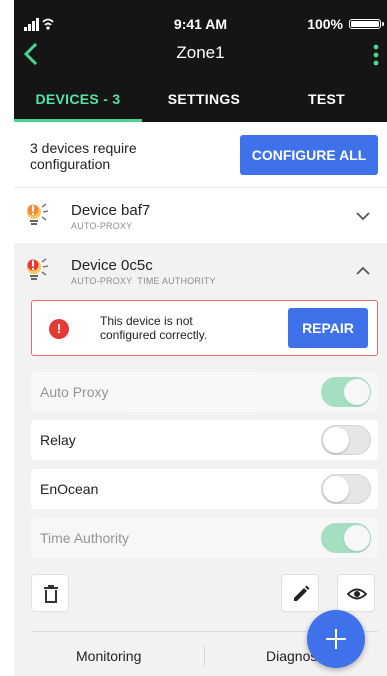 The image size is (387, 676). I want to click on nav-bar: Zone1, so click(200, 55).